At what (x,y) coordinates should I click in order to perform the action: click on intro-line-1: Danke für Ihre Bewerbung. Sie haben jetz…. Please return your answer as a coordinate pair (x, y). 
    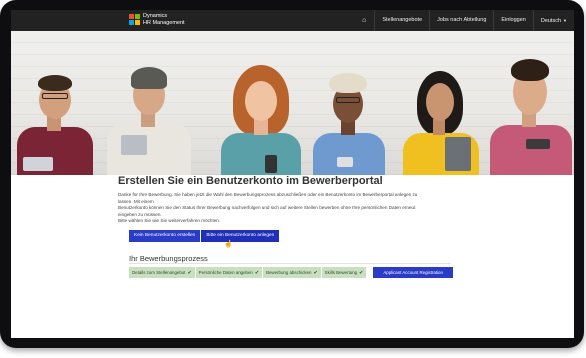
    Looking at the image, I should click on (268, 198).